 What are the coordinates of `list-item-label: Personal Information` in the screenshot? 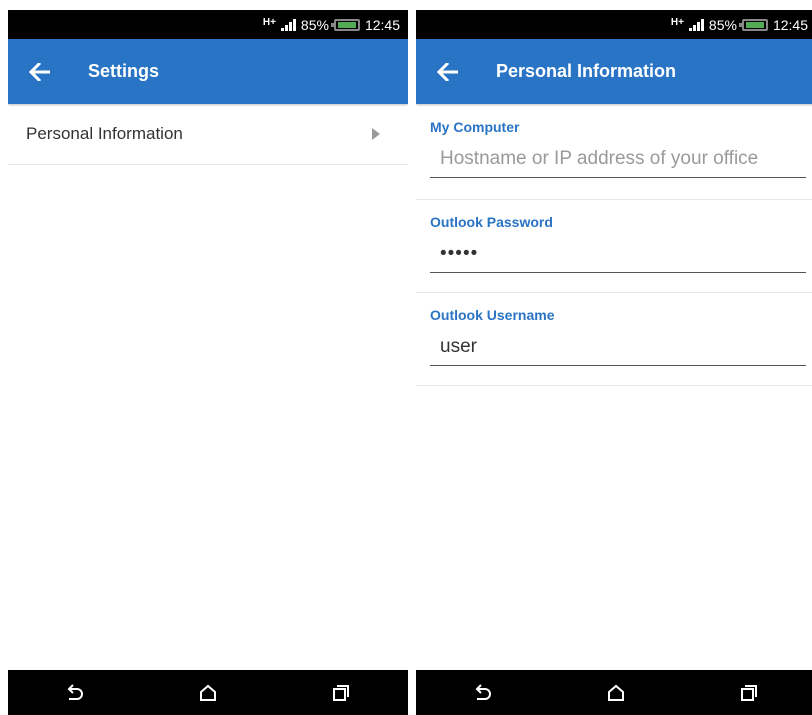 It's located at (104, 133).